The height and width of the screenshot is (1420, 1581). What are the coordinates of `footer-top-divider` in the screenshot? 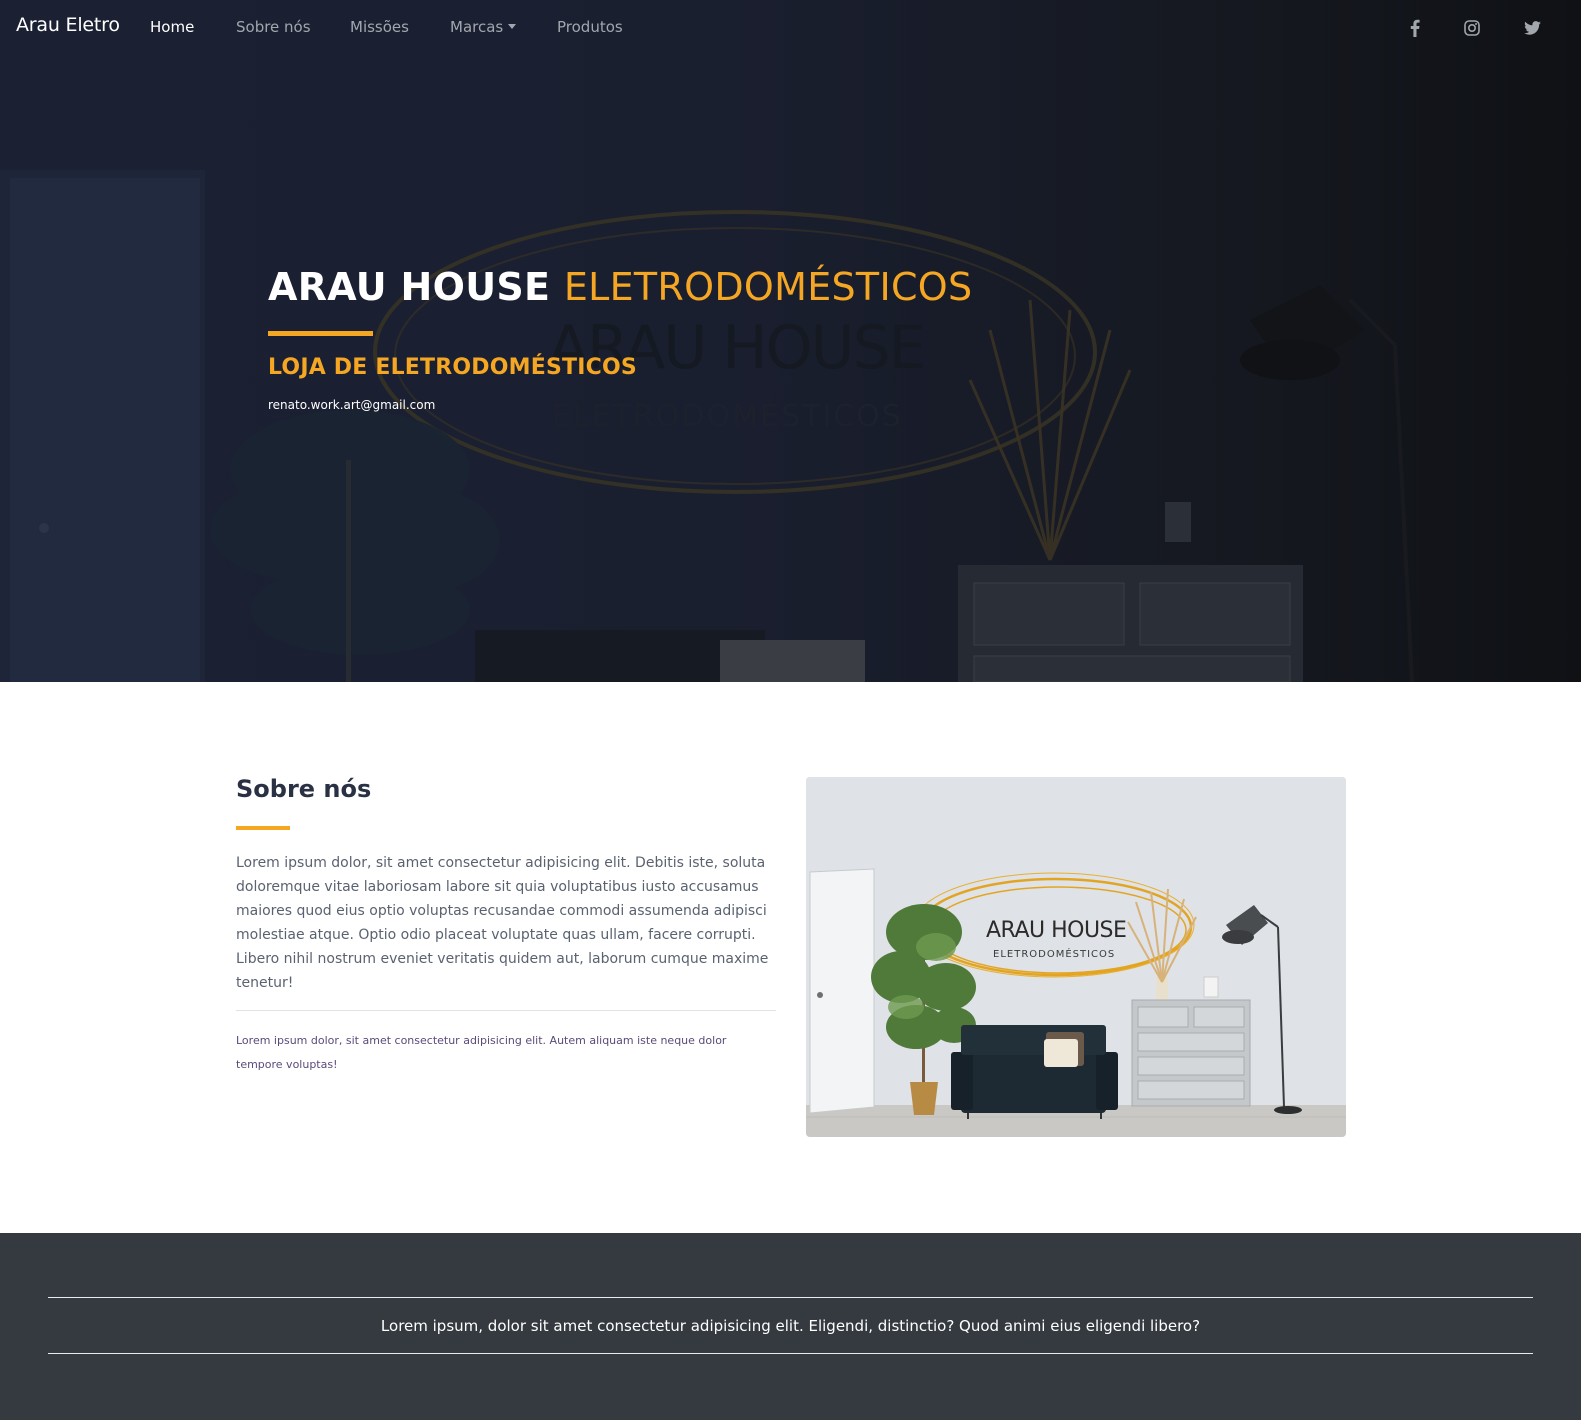 It's located at (790, 1297).